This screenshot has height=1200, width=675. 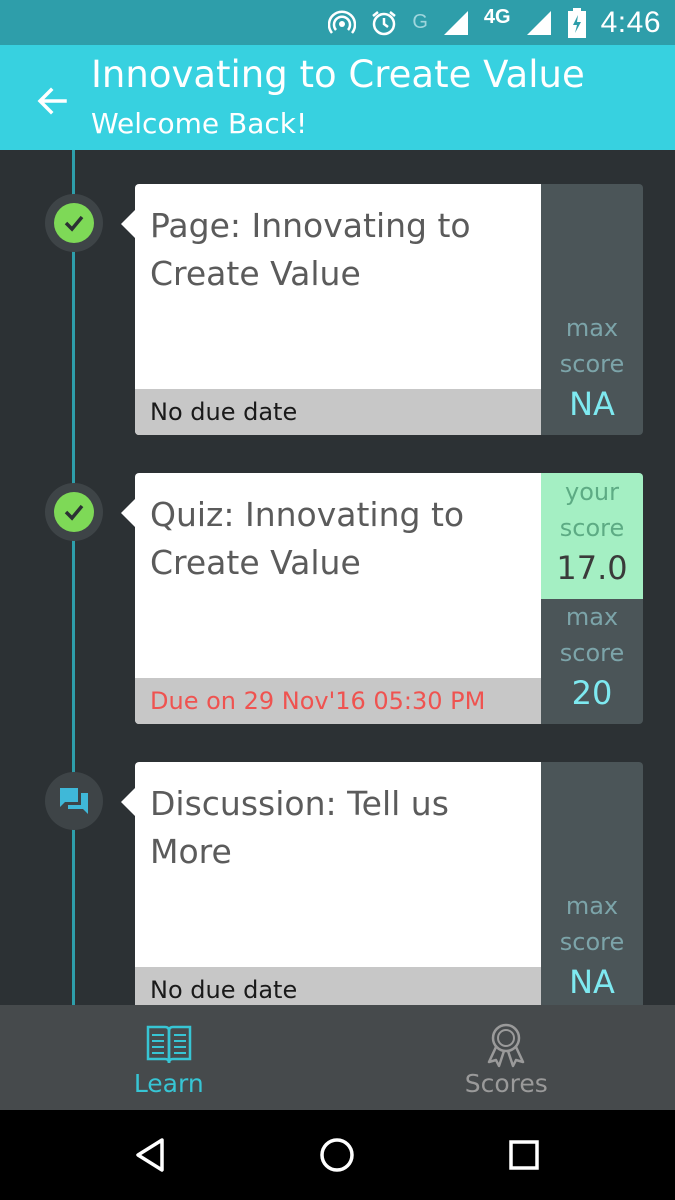 I want to click on discussion-status-node, so click(x=74, y=801).